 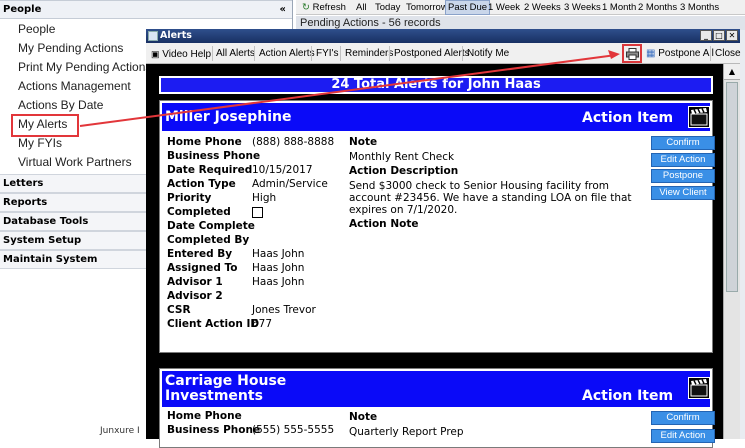 What do you see at coordinates (683, 176) in the screenshot?
I see `postpone-button: Postpone` at bounding box center [683, 176].